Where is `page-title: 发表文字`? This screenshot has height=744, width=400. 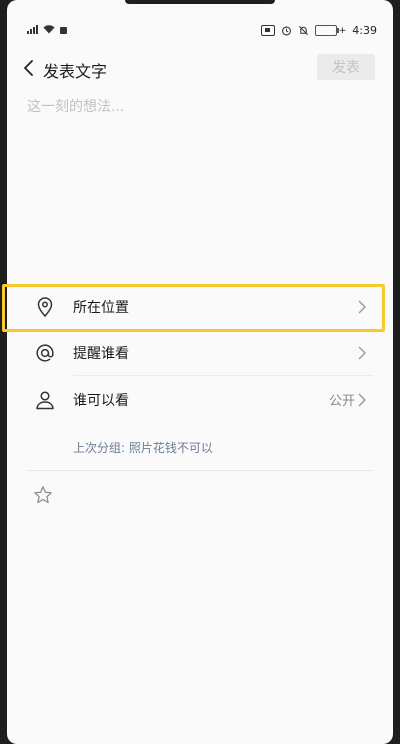 page-title: 发表文字 is located at coordinates (75, 71).